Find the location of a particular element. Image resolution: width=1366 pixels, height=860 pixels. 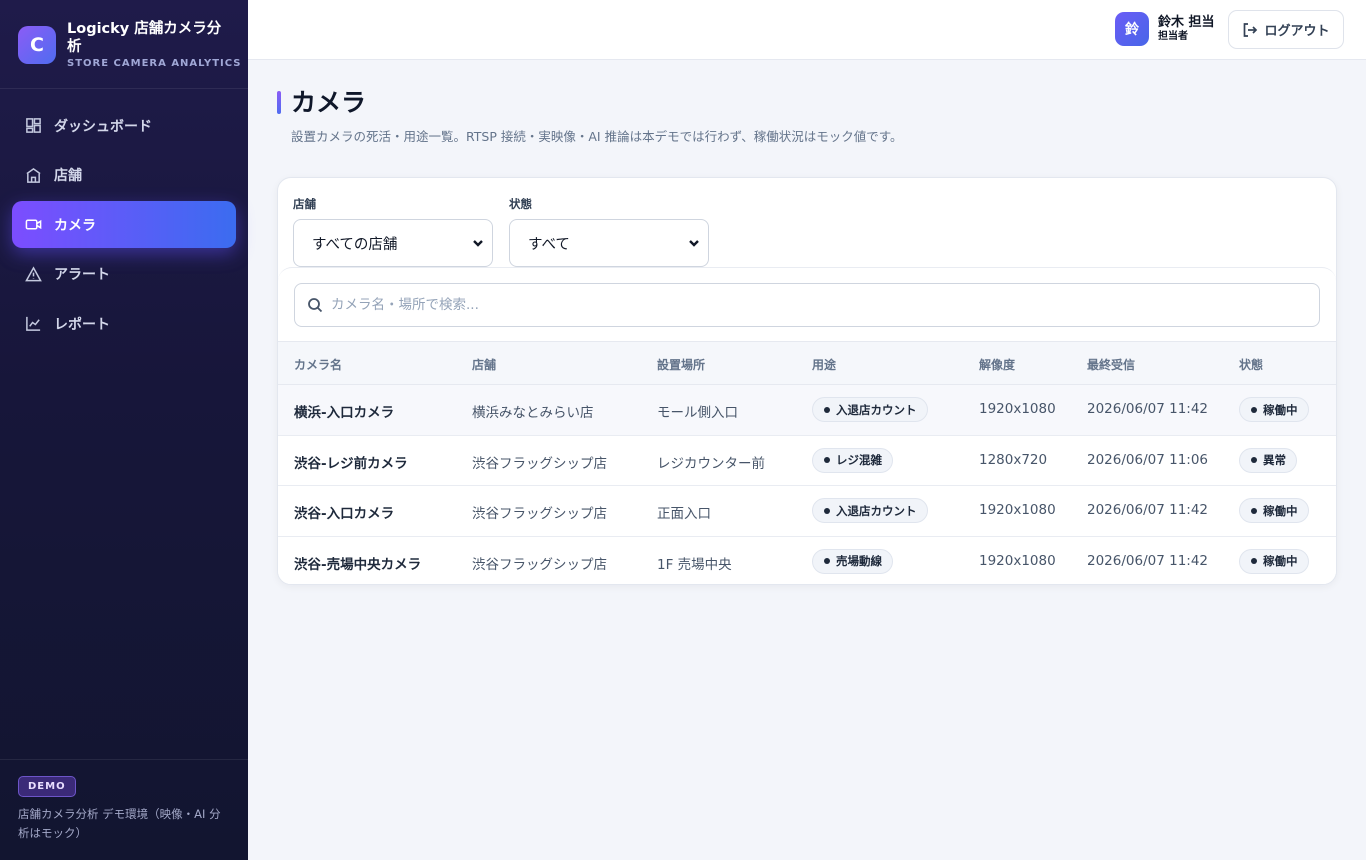

column-header: 解像度 is located at coordinates (997, 364).